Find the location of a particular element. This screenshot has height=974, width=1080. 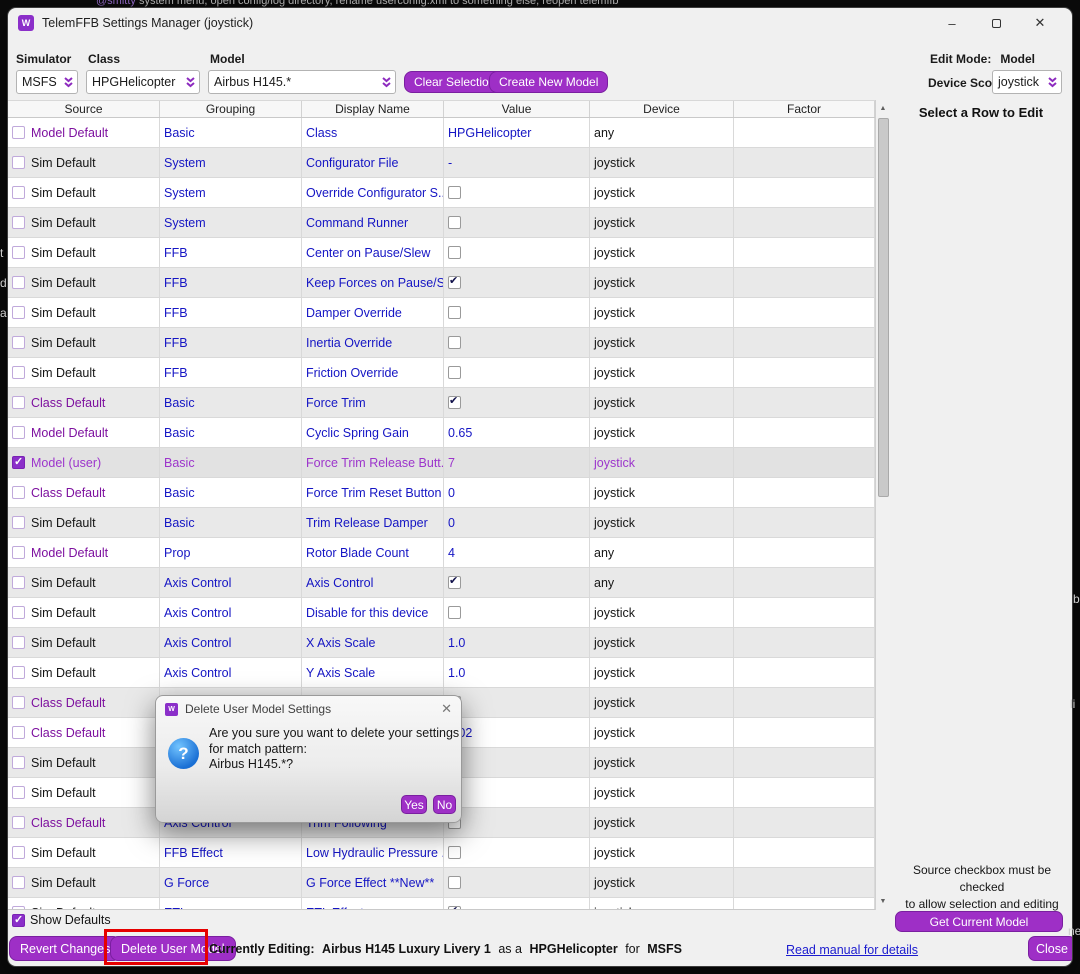

no-button: No is located at coordinates (444, 804).